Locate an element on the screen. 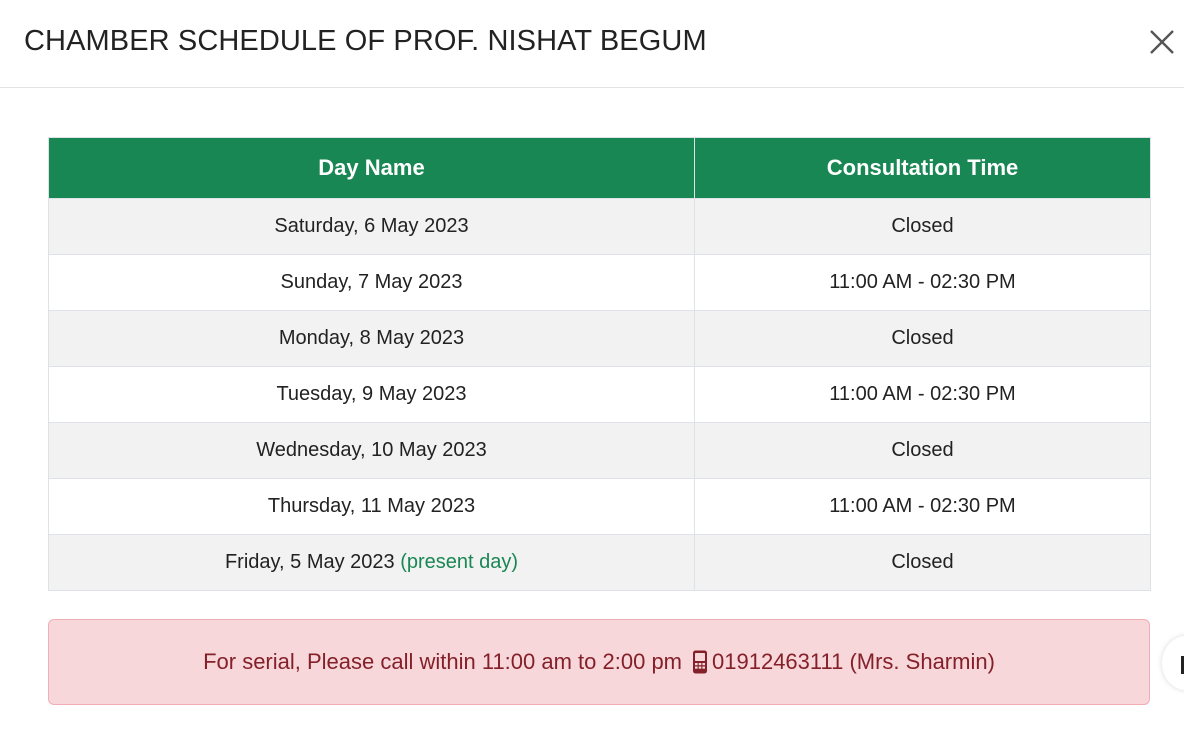 The image size is (1184, 750). day-cell: Saturday, 6 May 2023 is located at coordinates (371, 226).